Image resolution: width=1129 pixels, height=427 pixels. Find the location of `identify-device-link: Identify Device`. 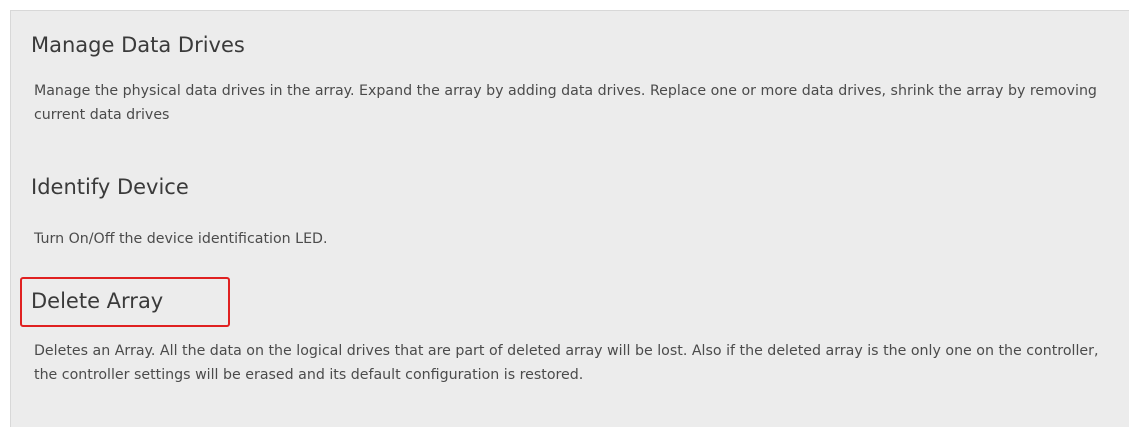

identify-device-link: Identify Device is located at coordinates (110, 187).